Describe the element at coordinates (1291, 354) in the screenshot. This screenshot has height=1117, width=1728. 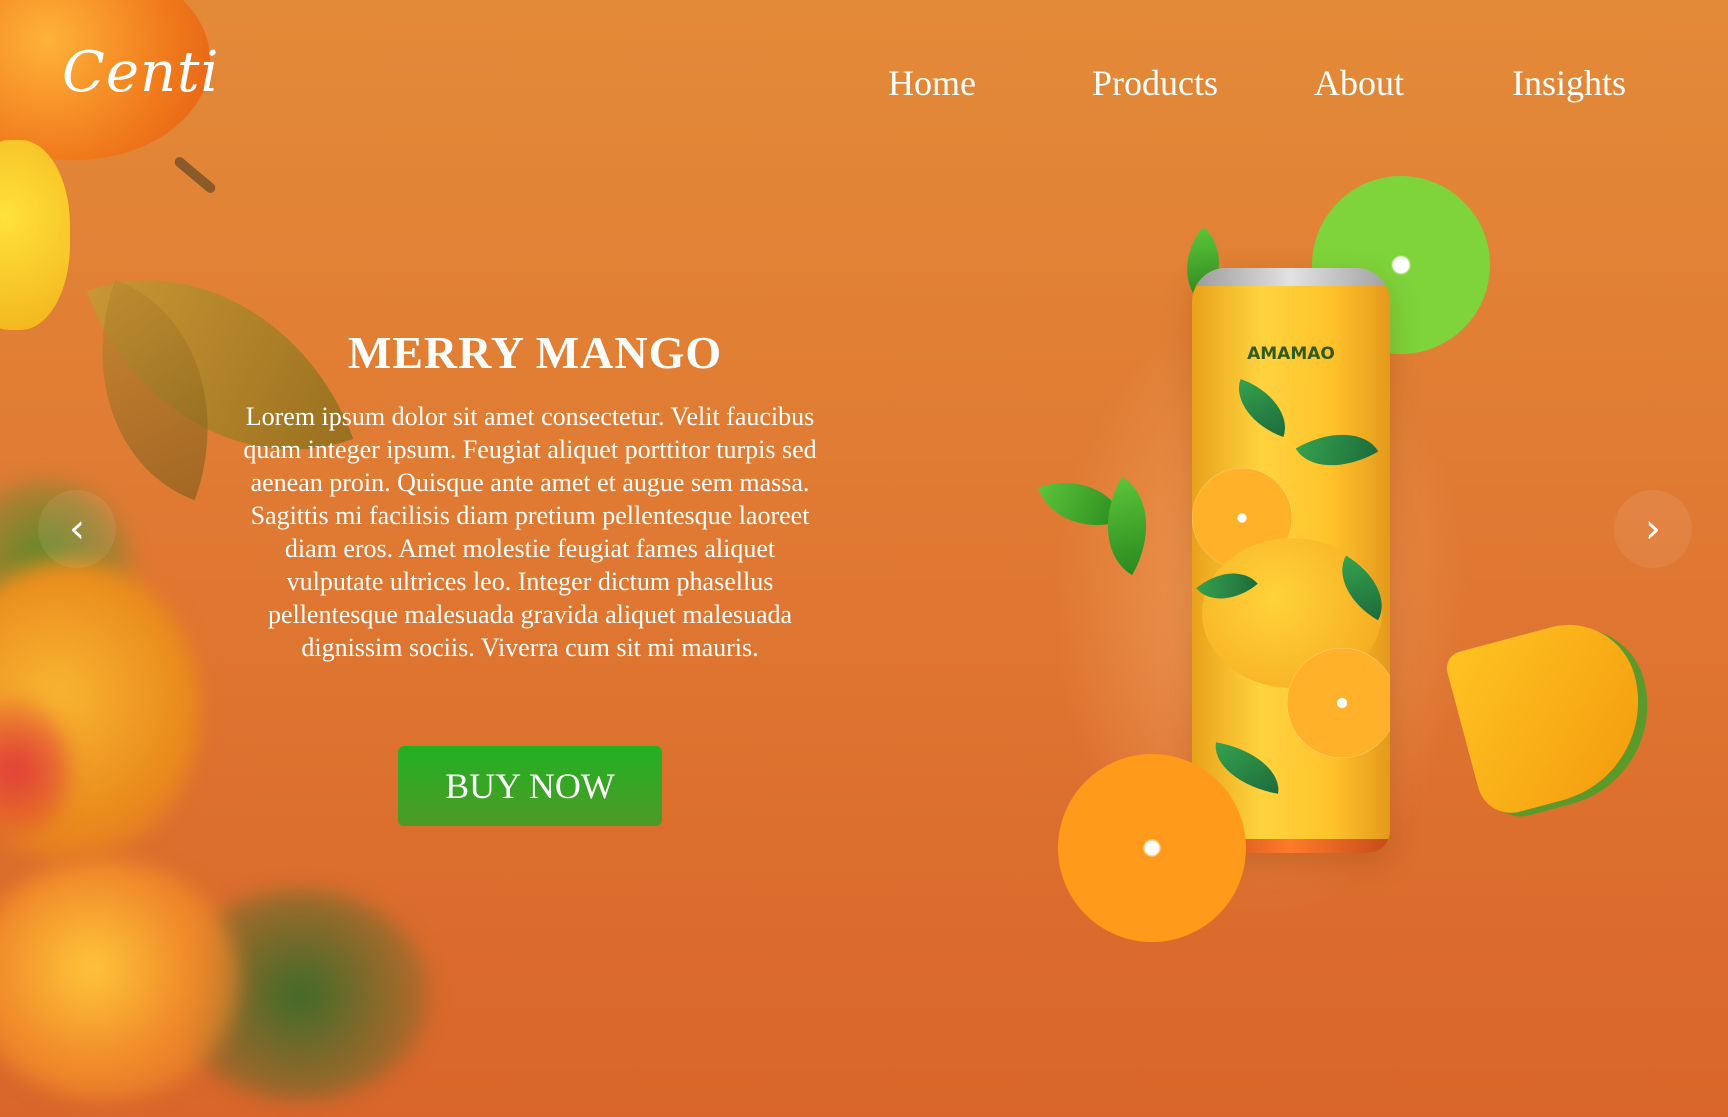
I see `can-brand-label: AMAMAO` at that location.